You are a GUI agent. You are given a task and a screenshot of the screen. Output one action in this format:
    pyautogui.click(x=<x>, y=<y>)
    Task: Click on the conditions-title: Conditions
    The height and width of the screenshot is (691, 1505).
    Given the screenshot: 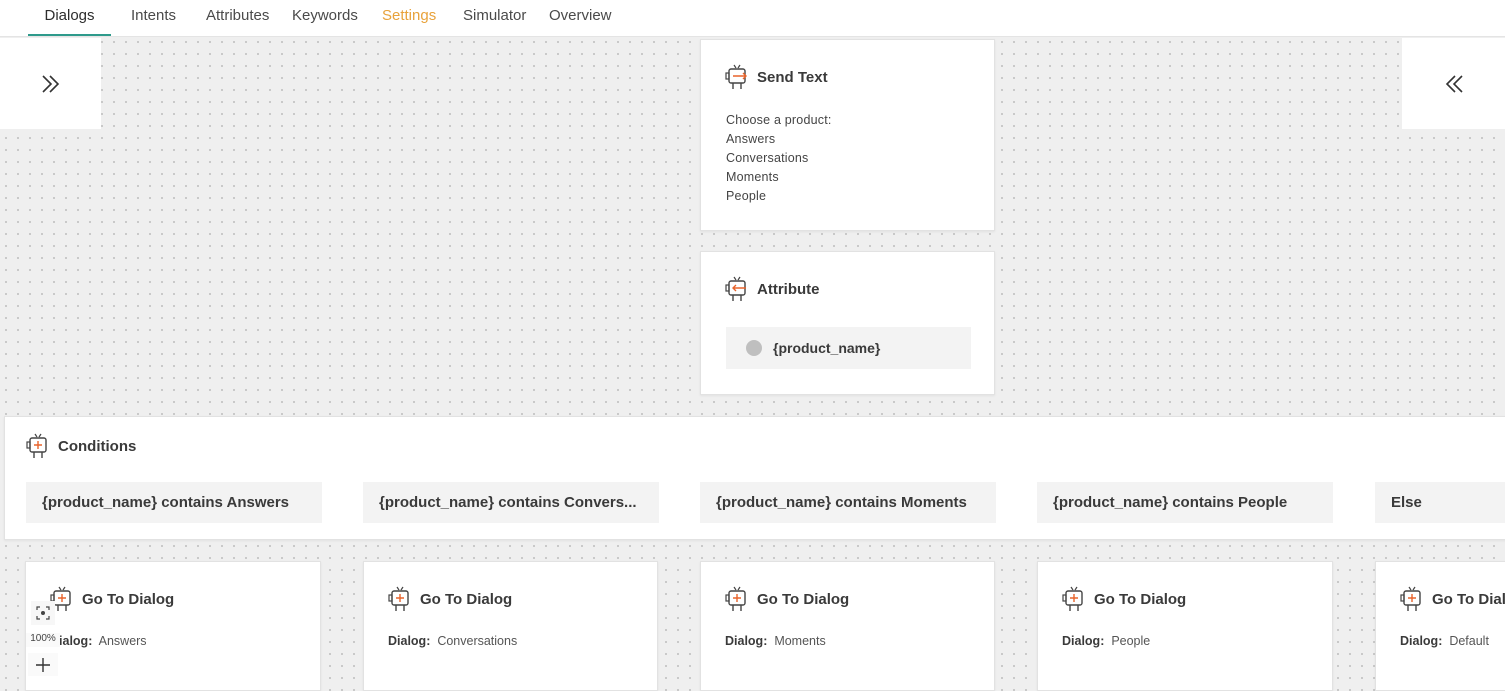 What is the action you would take?
    pyautogui.click(x=97, y=446)
    